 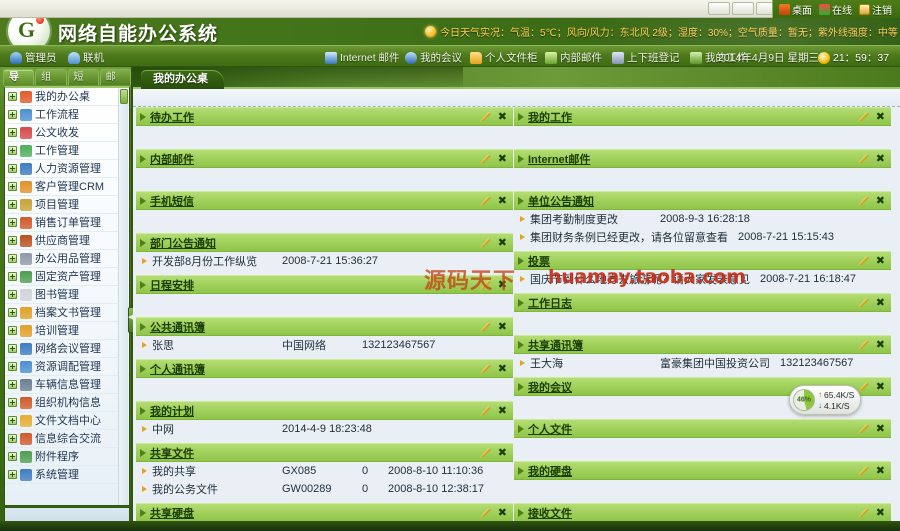 What do you see at coordinates (573, 57) in the screenshot?
I see `nav-inner-mail: 内部邮件` at bounding box center [573, 57].